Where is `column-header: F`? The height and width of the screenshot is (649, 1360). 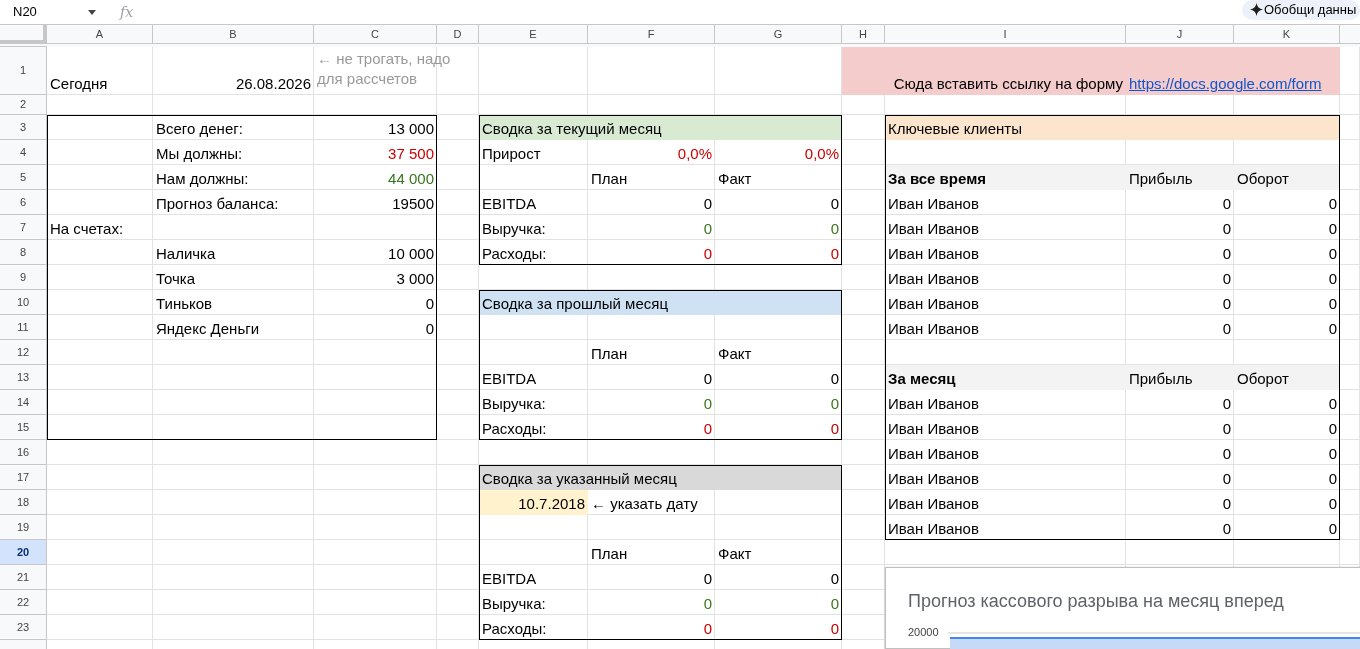
column-header: F is located at coordinates (651, 35).